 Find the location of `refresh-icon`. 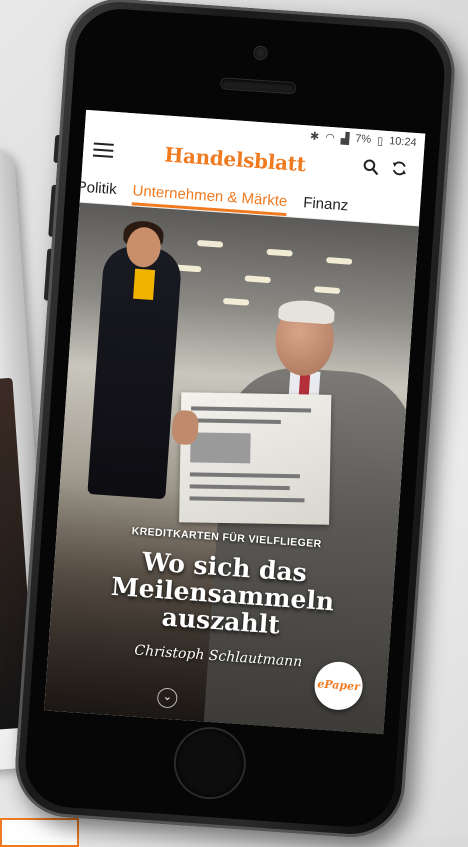

refresh-icon is located at coordinates (398, 171).